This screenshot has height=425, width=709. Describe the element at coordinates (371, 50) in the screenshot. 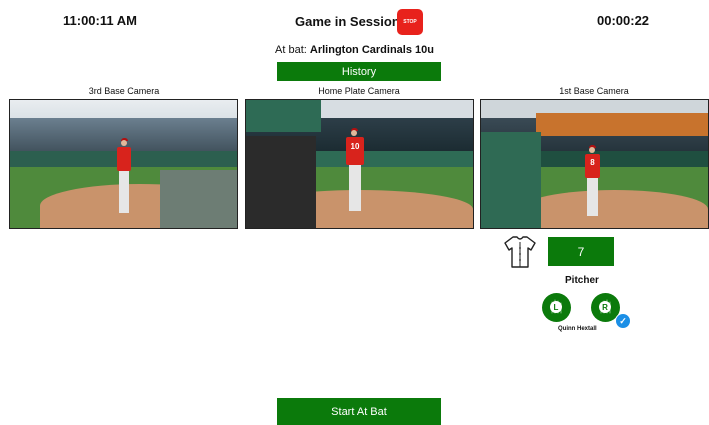

I see `at-bat-team: Arlington Cardinals 10u` at that location.